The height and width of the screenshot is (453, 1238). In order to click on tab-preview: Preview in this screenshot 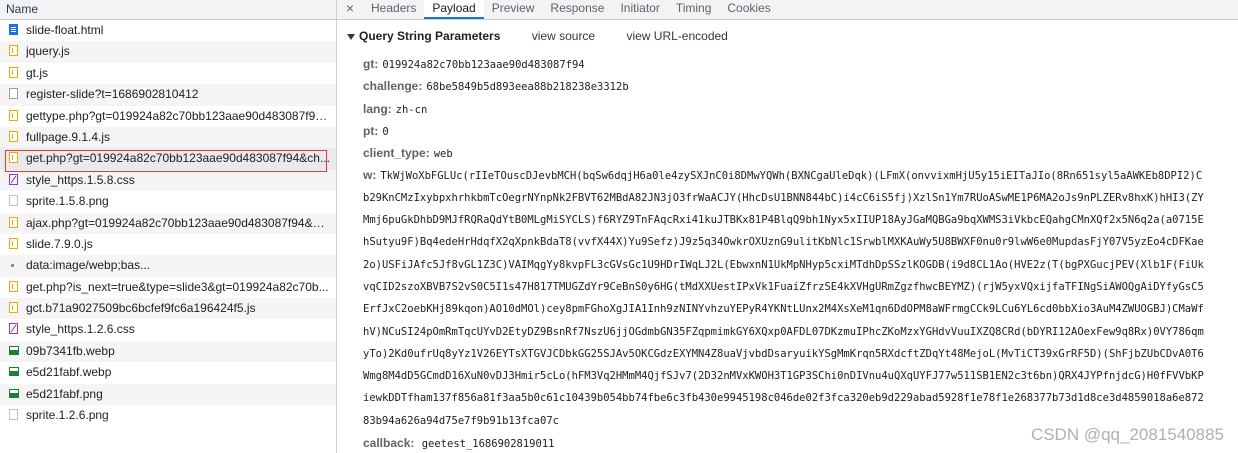, I will do `click(513, 9)`.